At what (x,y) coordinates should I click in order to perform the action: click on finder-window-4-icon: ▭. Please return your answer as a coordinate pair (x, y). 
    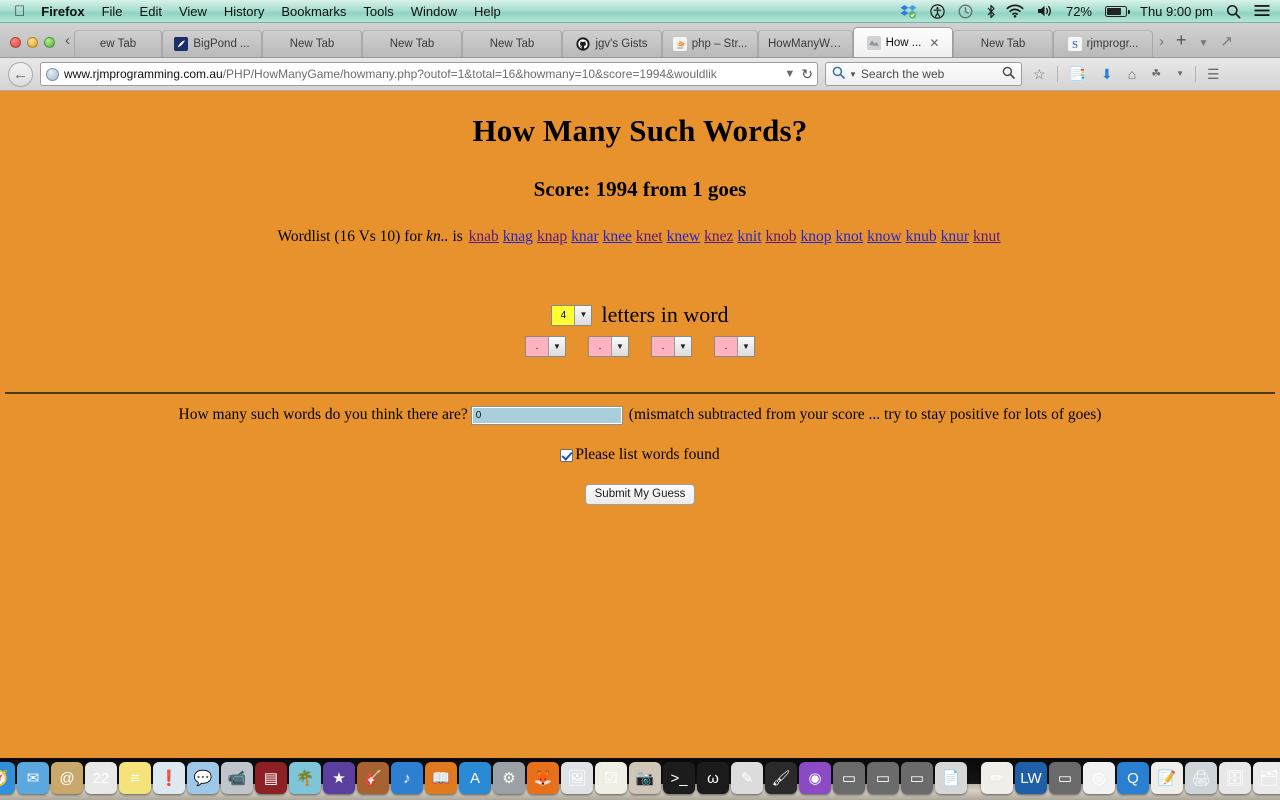
    Looking at the image, I should click on (1065, 778).